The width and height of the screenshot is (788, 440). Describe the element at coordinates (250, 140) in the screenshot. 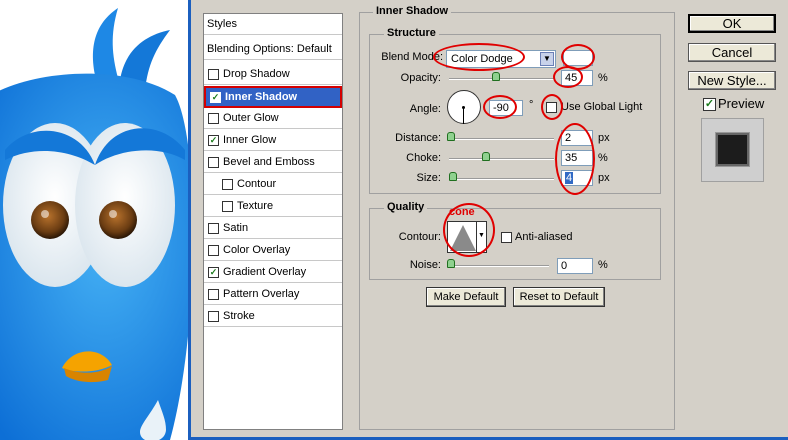

I see `sidebar-item-label: Inner Glow` at that location.